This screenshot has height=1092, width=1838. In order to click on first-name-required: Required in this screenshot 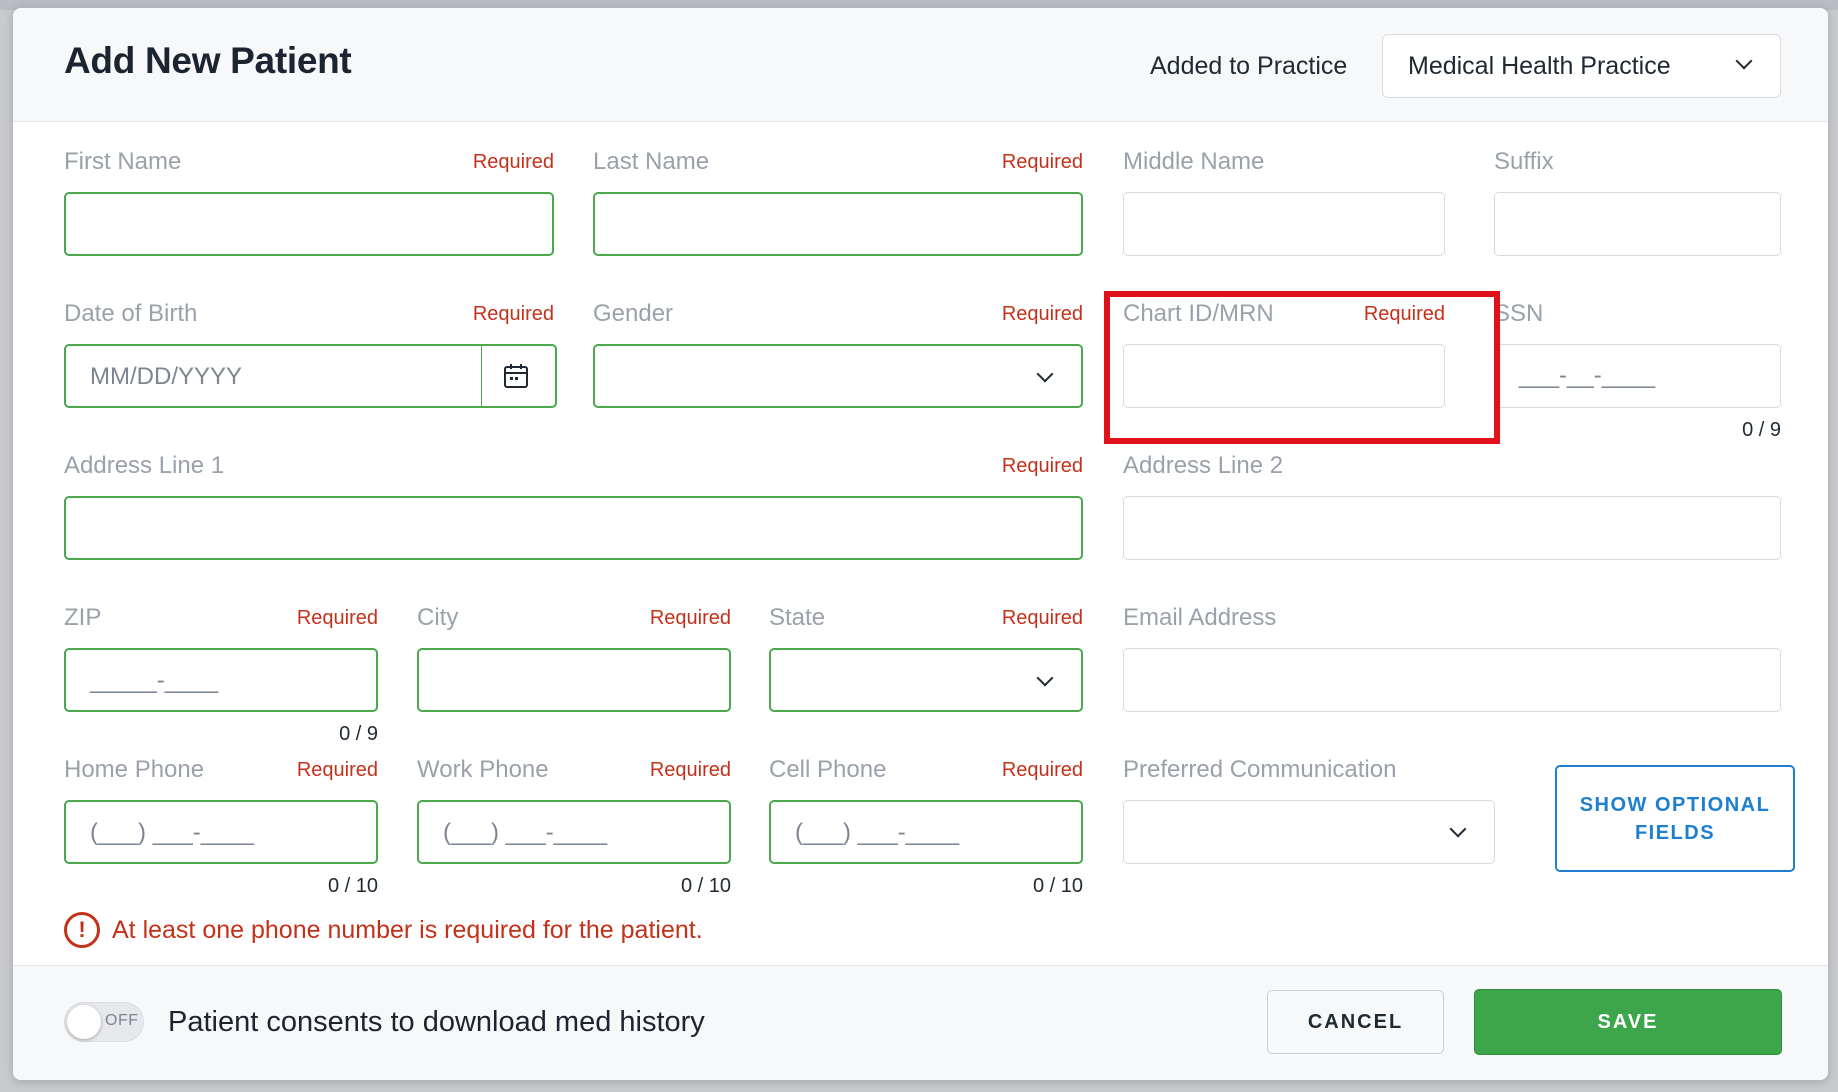, I will do `click(513, 162)`.